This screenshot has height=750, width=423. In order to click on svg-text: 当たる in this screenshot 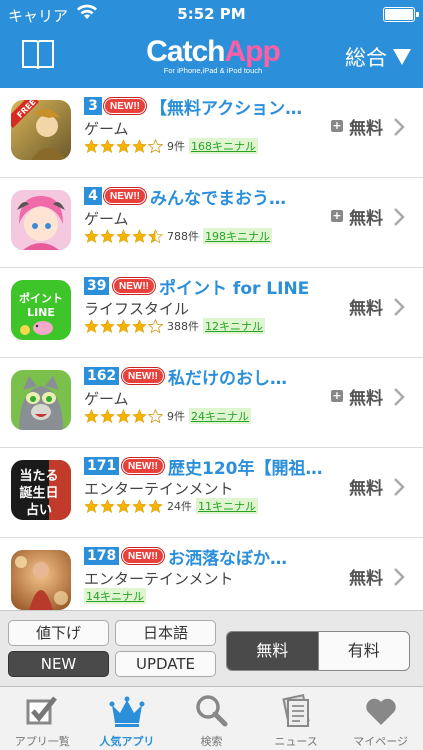, I will do `click(38, 476)`.